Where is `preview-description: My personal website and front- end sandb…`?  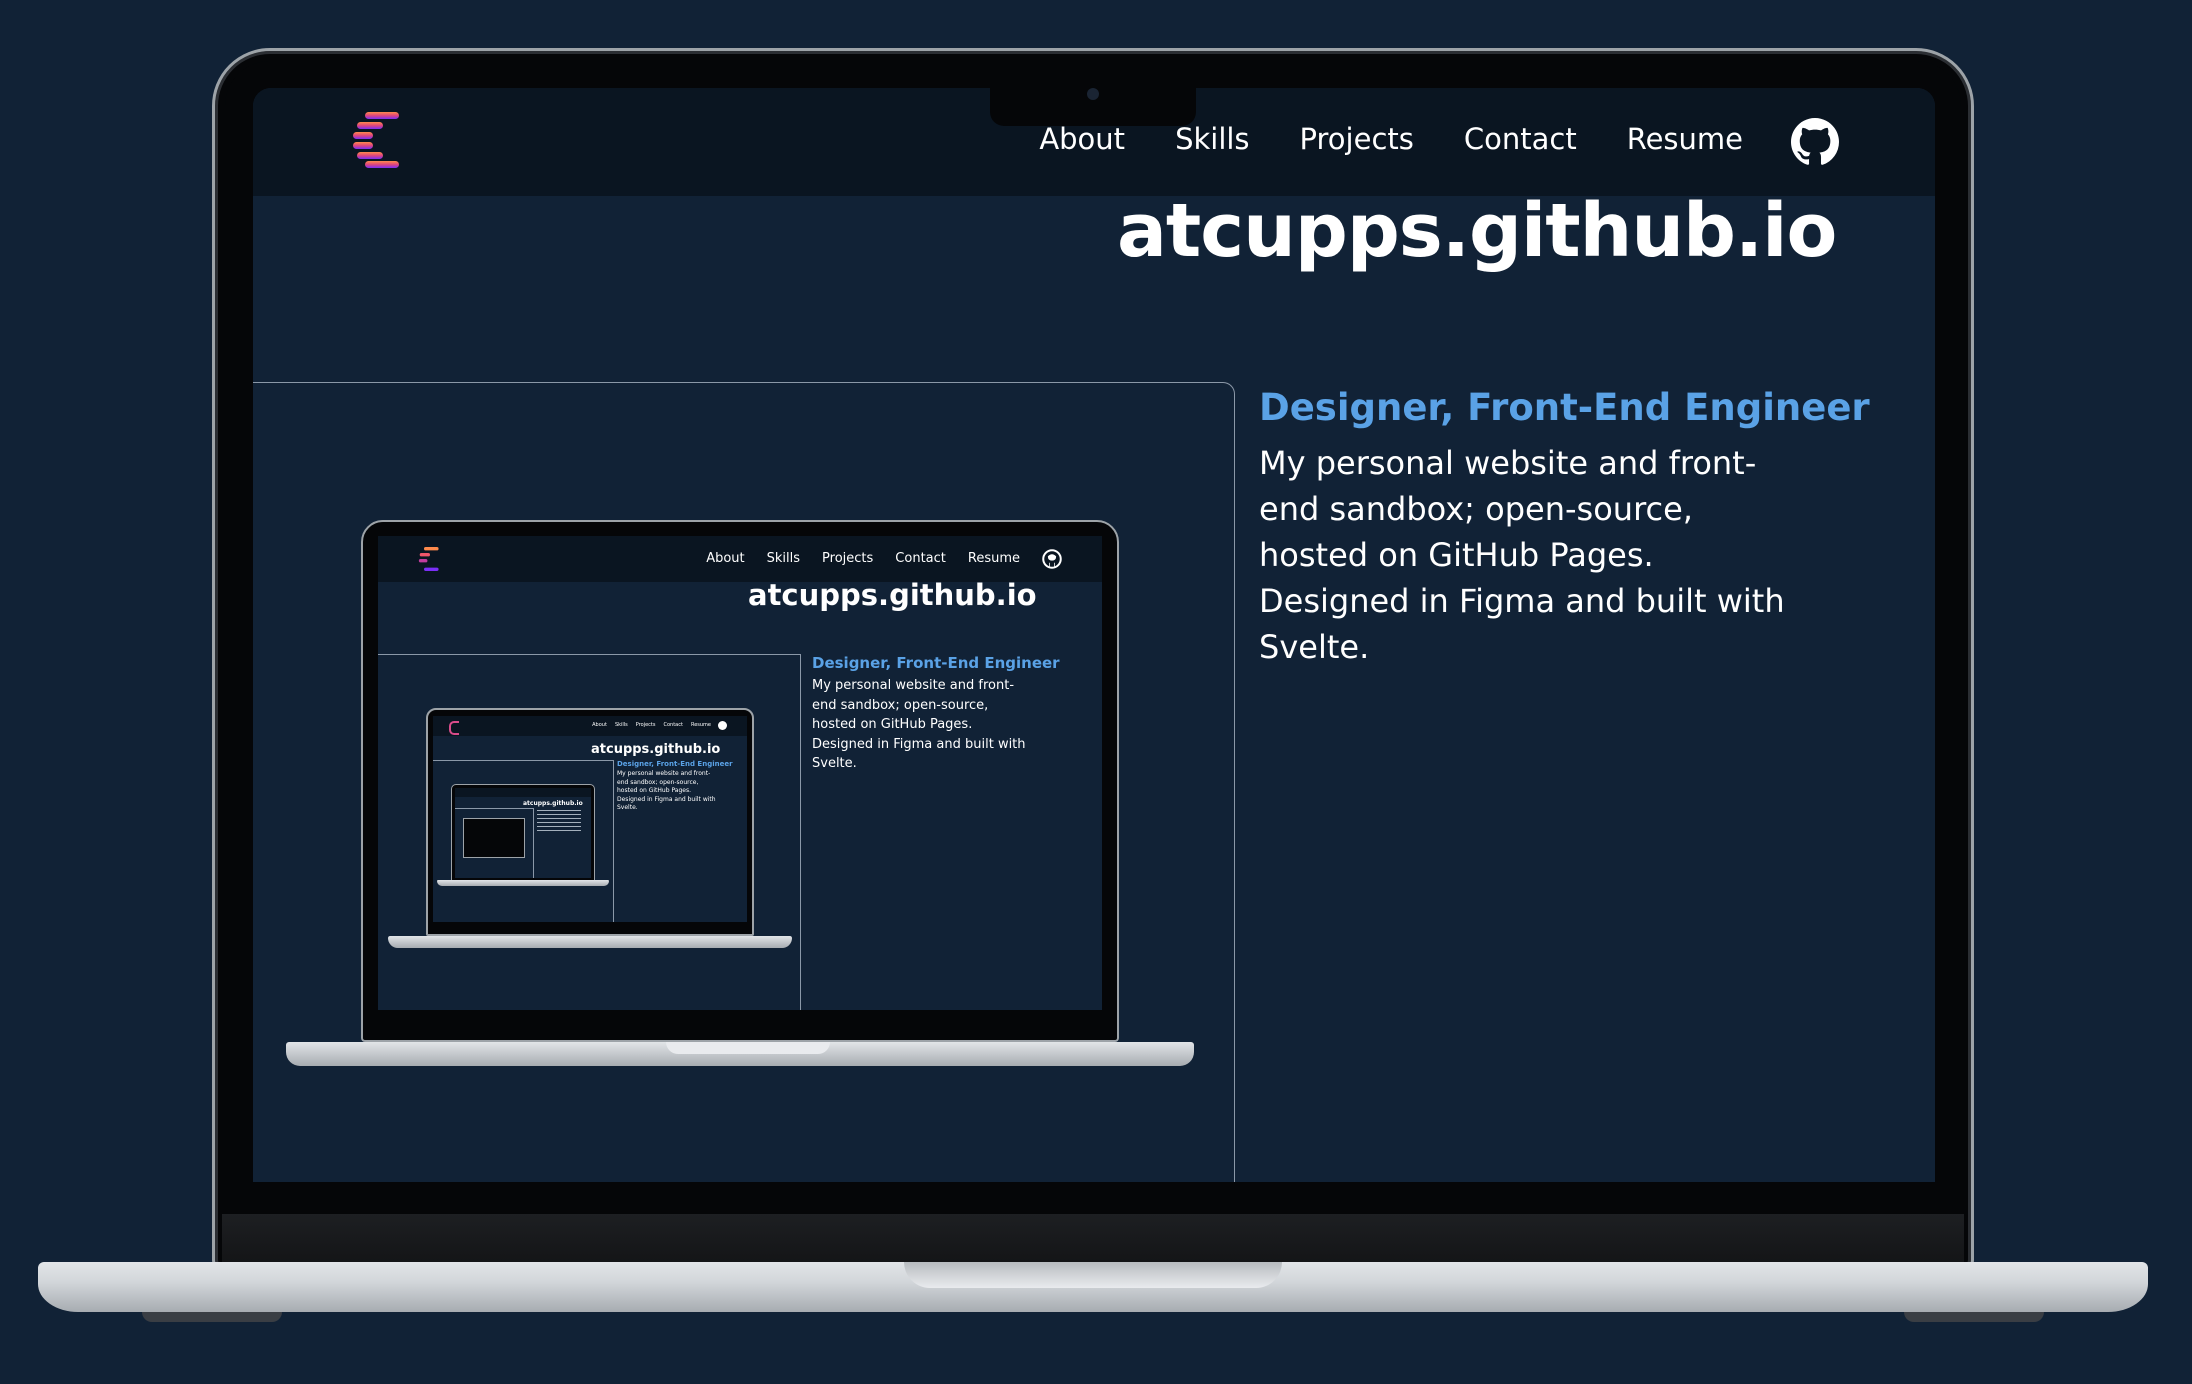
preview-description: My personal website and front- end sandb… is located at coordinates (919, 725).